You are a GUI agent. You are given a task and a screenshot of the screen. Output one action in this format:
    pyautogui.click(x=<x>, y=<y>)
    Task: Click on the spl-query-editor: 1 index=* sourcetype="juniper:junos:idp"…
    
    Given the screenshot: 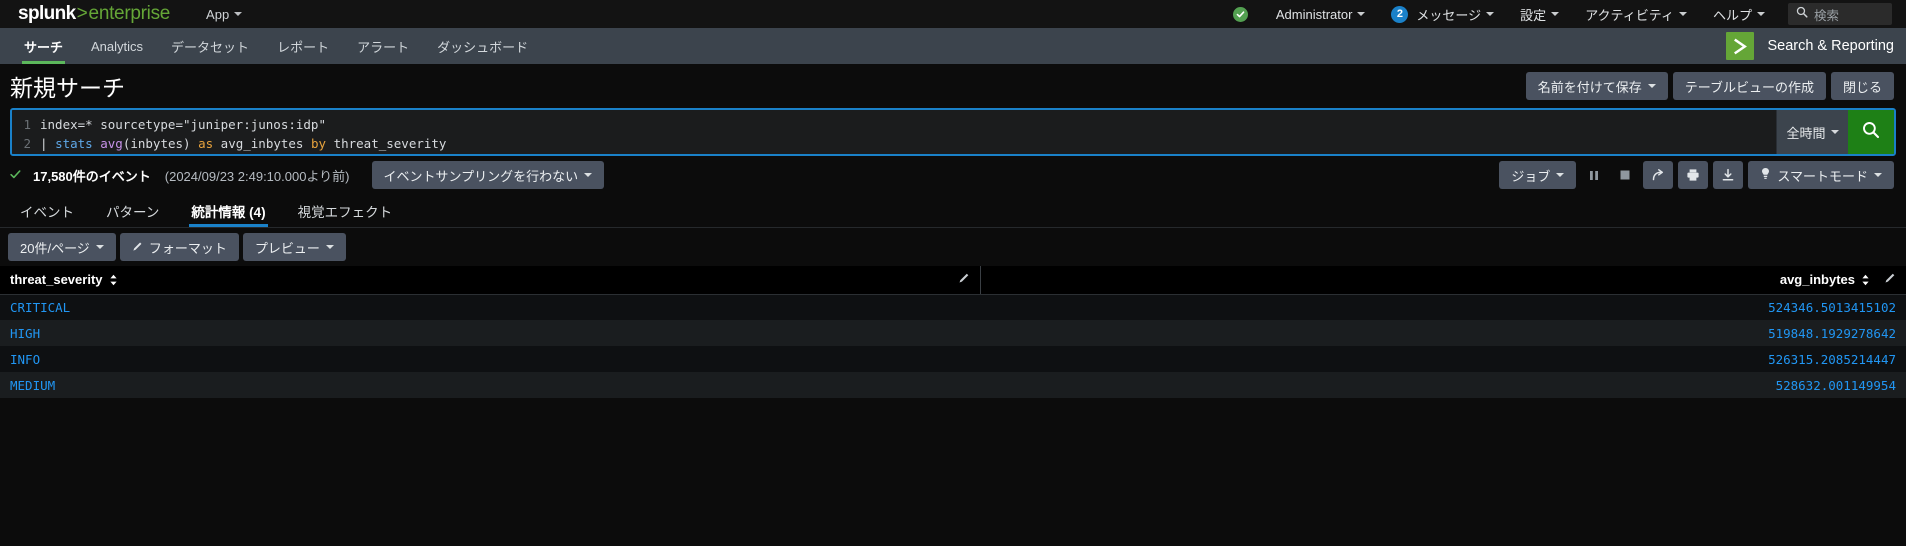 What is the action you would take?
    pyautogui.click(x=894, y=132)
    